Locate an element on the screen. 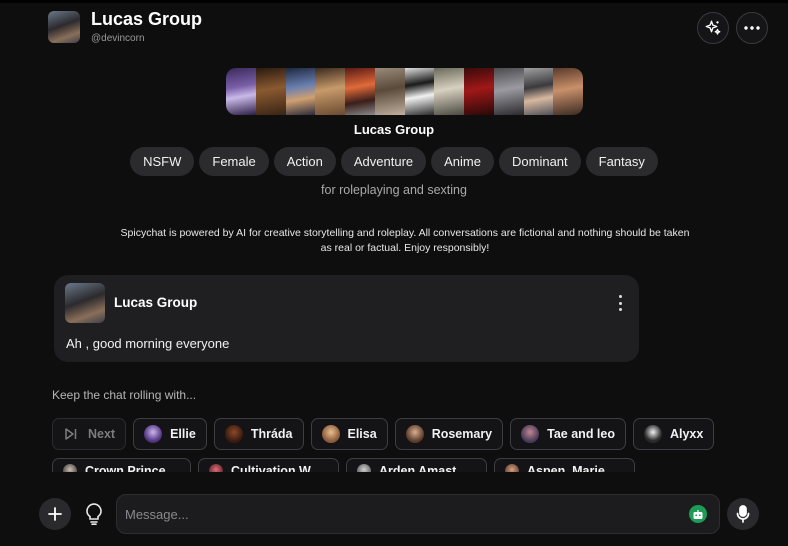 The image size is (788, 546). tag-chip: Fantasy is located at coordinates (621, 161).